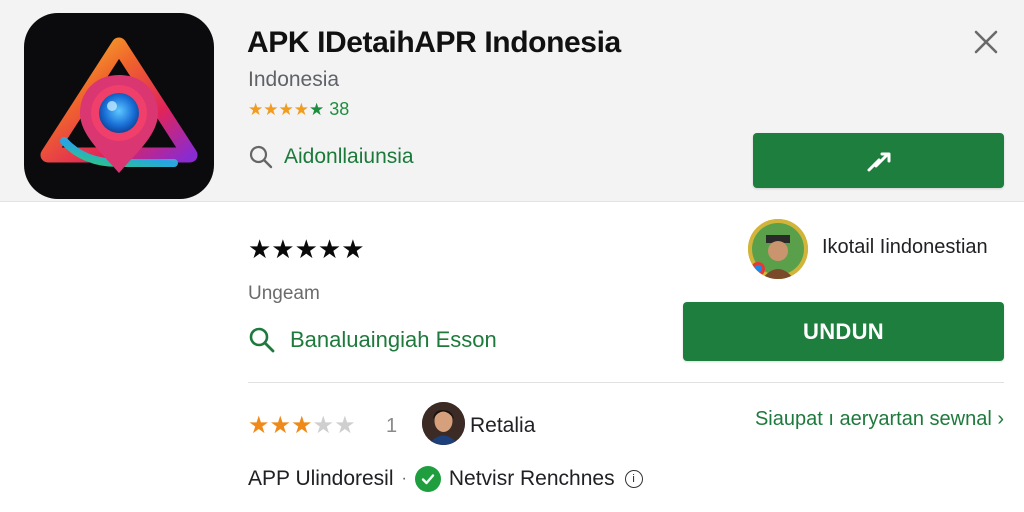  What do you see at coordinates (905, 247) in the screenshot?
I see `developer-name: Ikotail Iindonestian` at bounding box center [905, 247].